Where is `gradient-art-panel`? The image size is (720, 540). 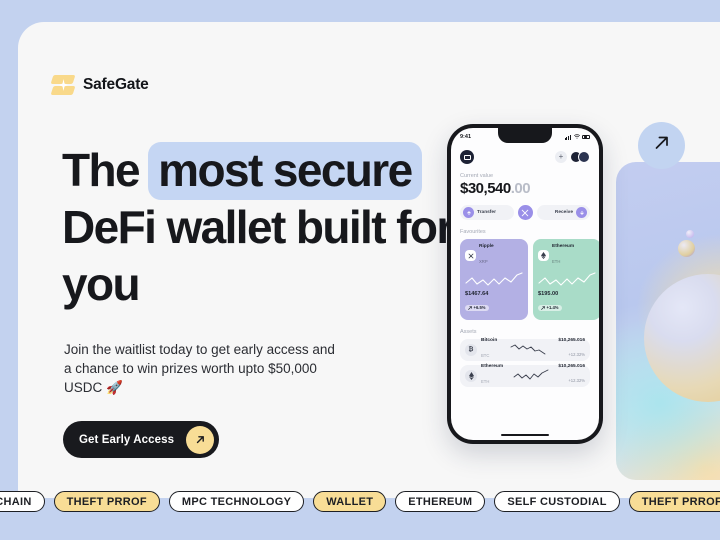
gradient-art-panel is located at coordinates (668, 321).